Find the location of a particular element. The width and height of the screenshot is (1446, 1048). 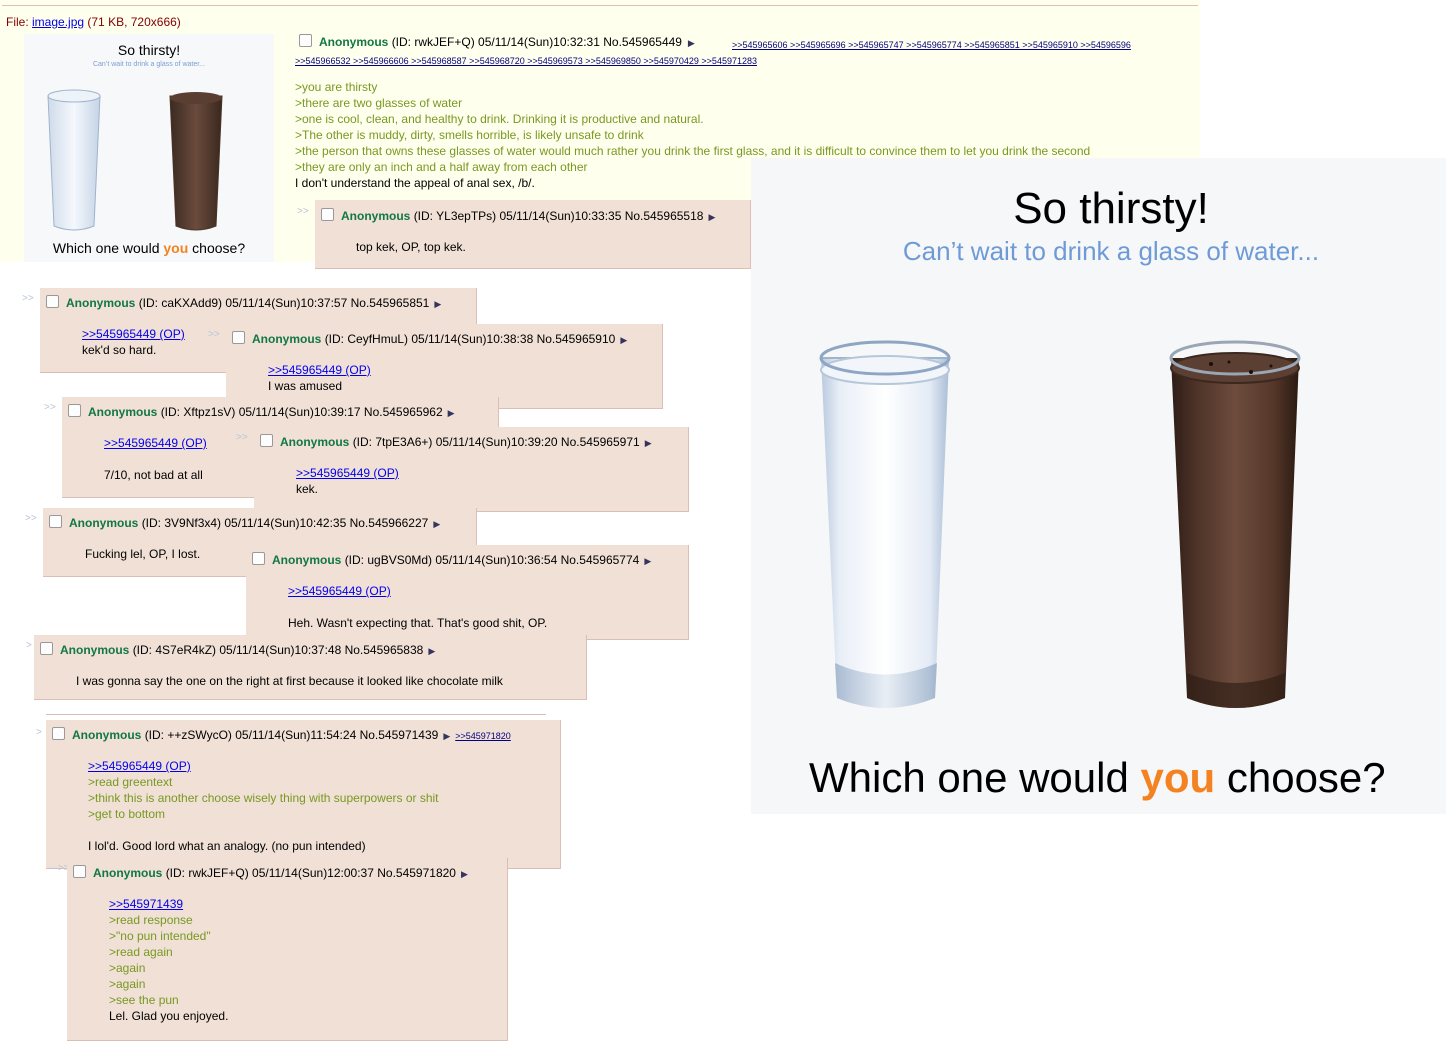

greentext-line: >you are thirsty is located at coordinates (336, 87).